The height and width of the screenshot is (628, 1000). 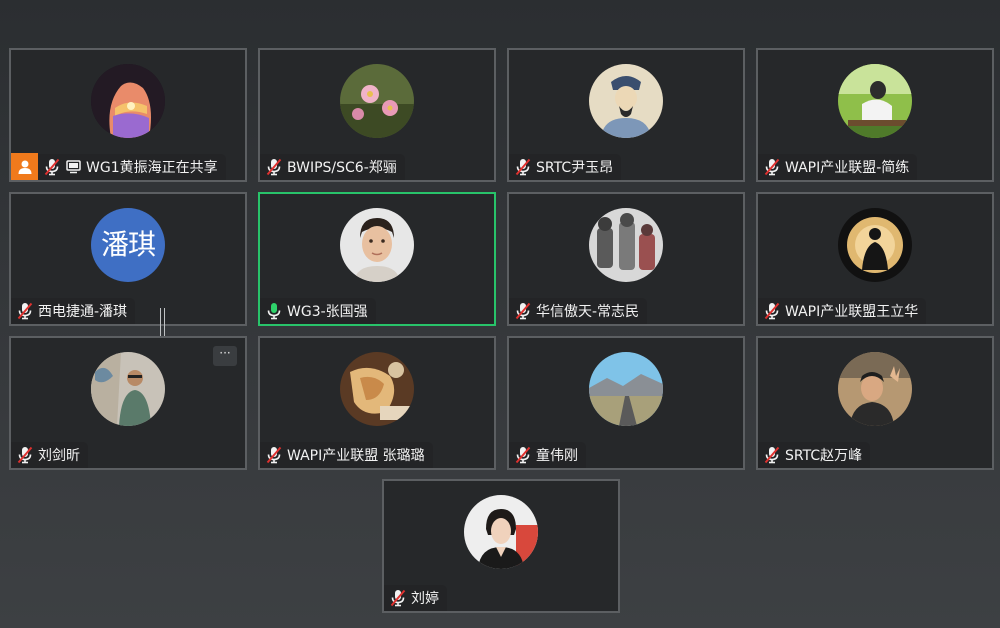 I want to click on participant-nameplate: 童伟刚, so click(x=547, y=455).